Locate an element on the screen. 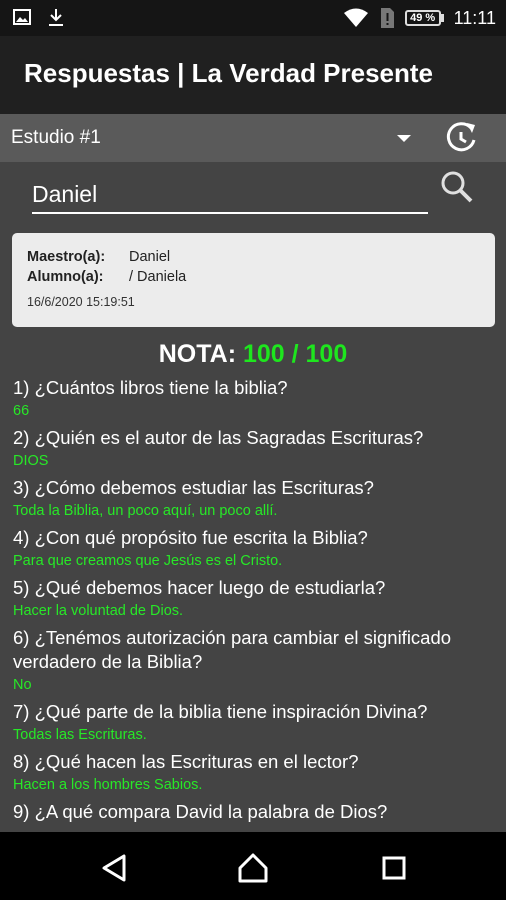 This screenshot has height=900, width=506. recents-icon is located at coordinates (394, 868).